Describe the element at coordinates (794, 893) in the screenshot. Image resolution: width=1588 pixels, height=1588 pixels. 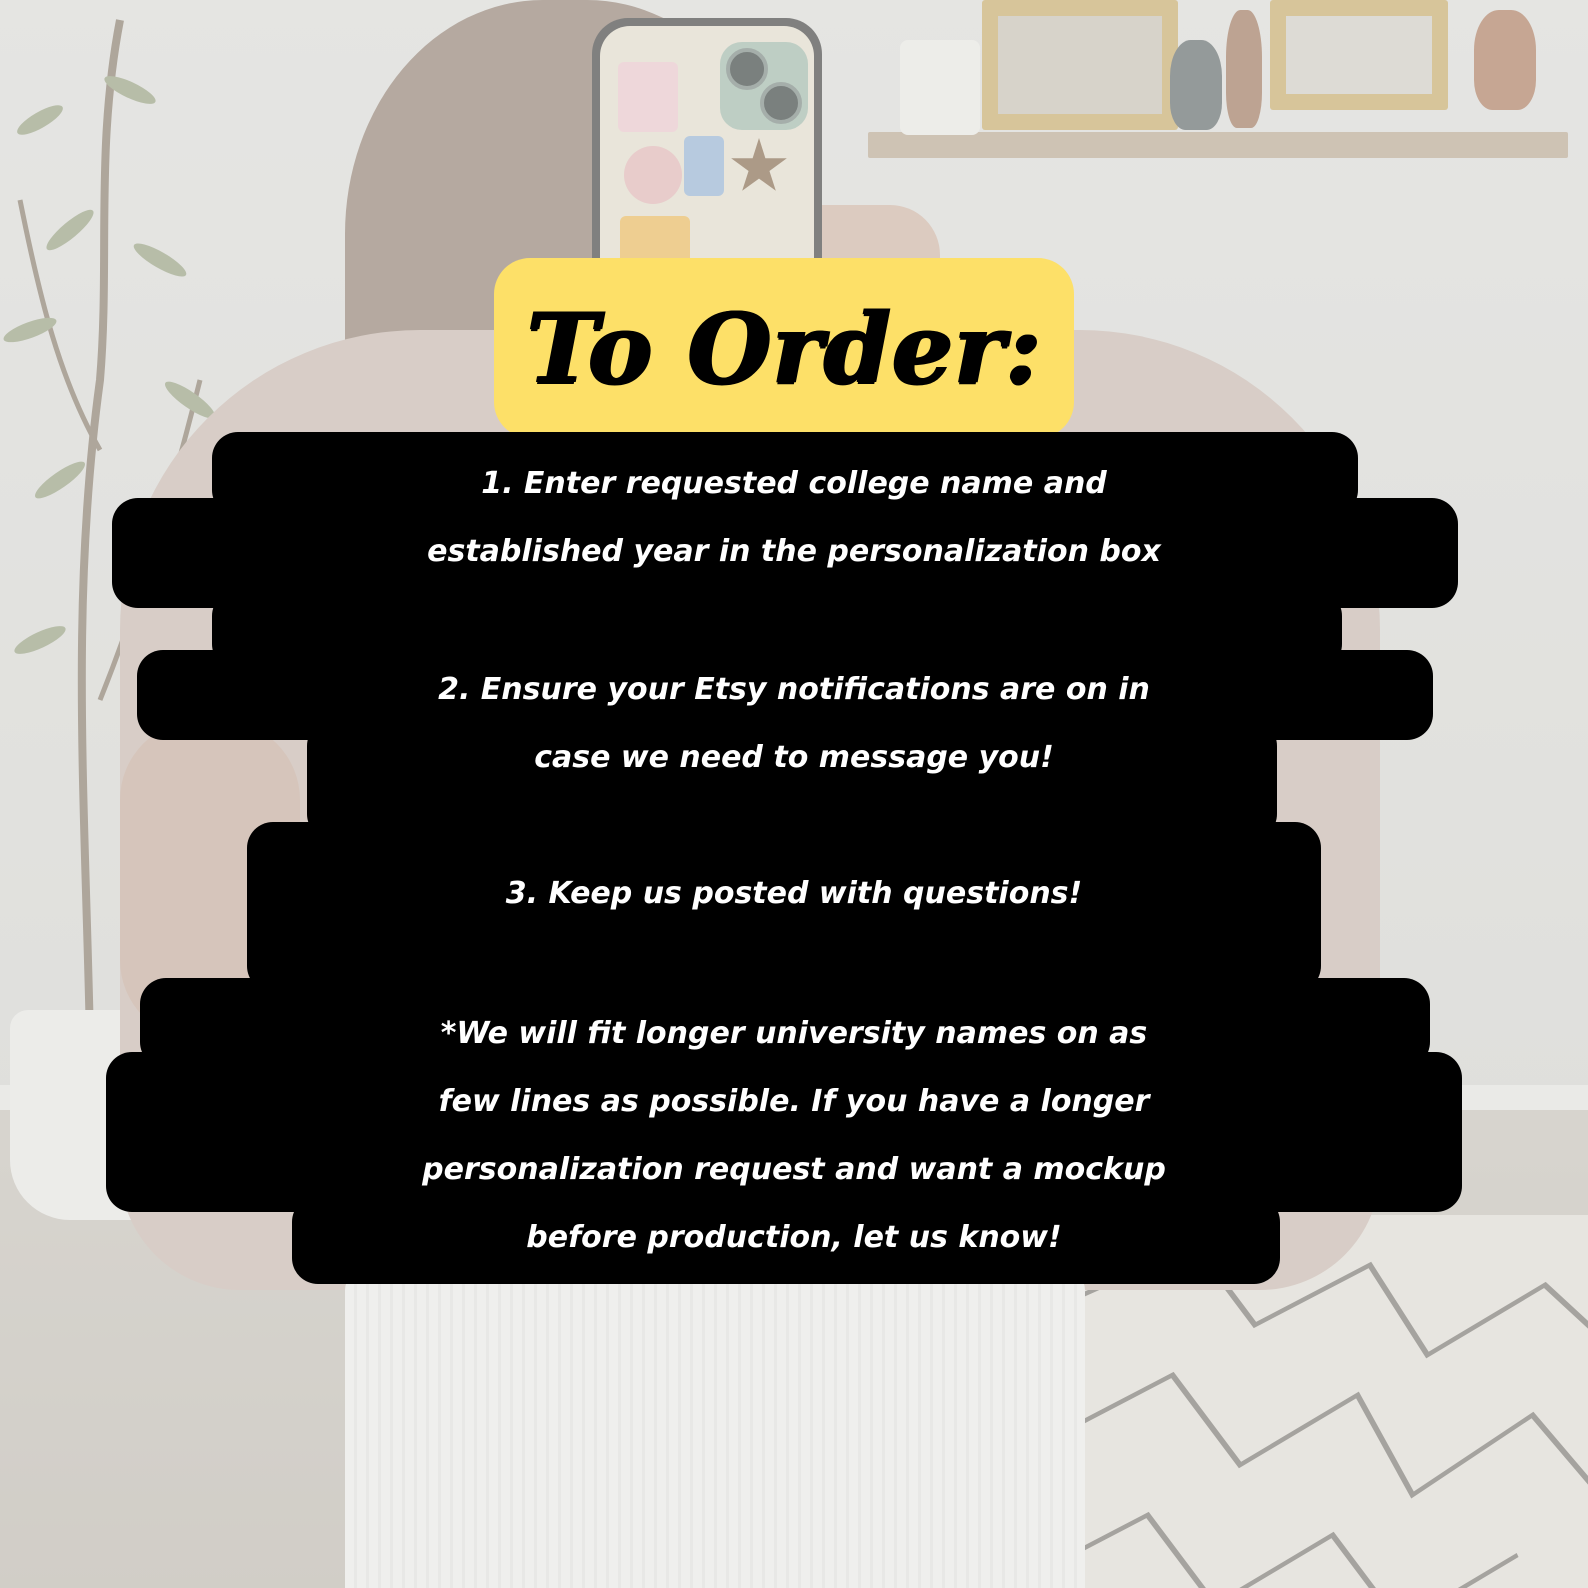
I see `step-3-line-1: 3. Keep us posted with questions!` at that location.